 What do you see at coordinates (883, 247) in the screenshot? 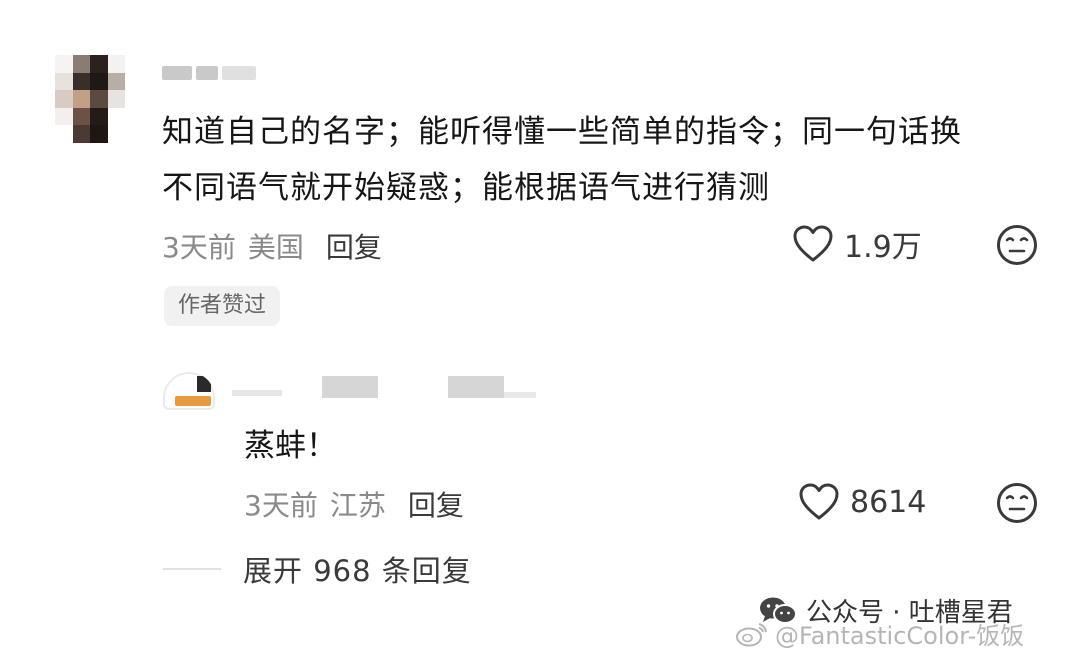
I see `like-count: 1.9万` at bounding box center [883, 247].